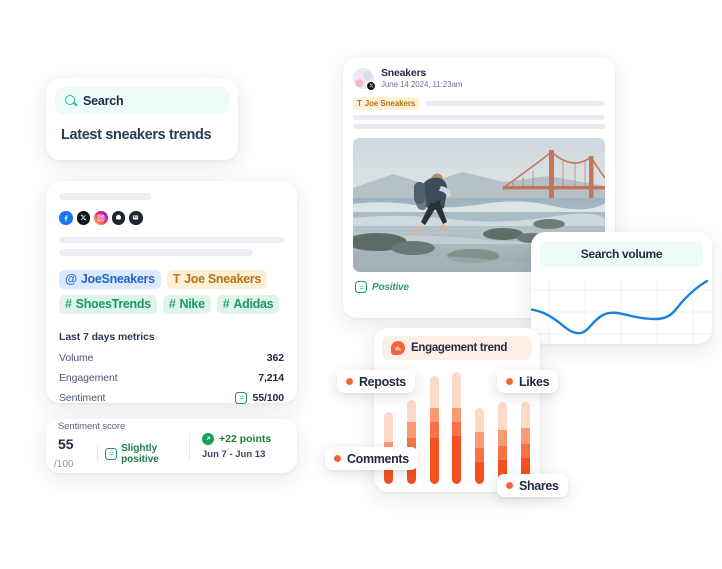  I want to click on line-chart-svg, so click(621, 311).